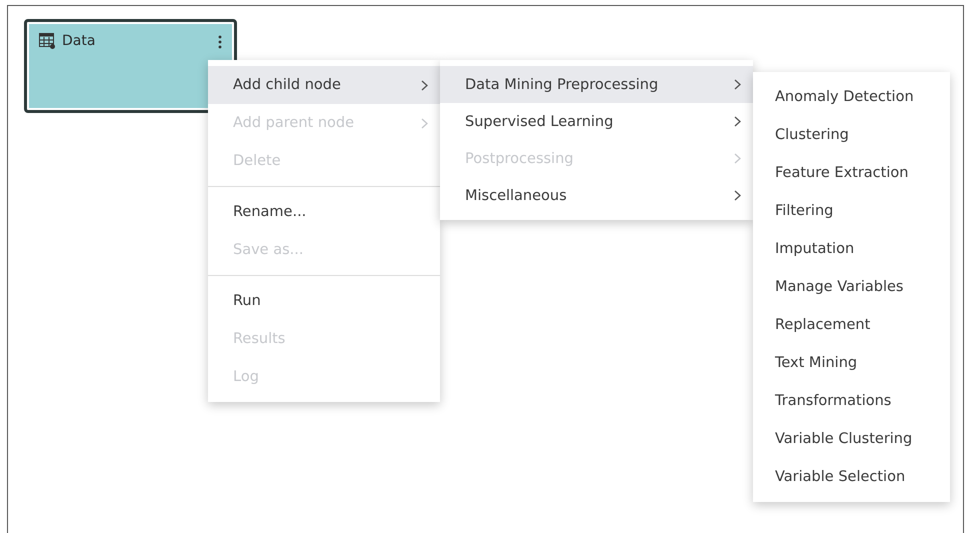 The width and height of the screenshot is (970, 533). I want to click on menu-item: Clustering, so click(851, 135).